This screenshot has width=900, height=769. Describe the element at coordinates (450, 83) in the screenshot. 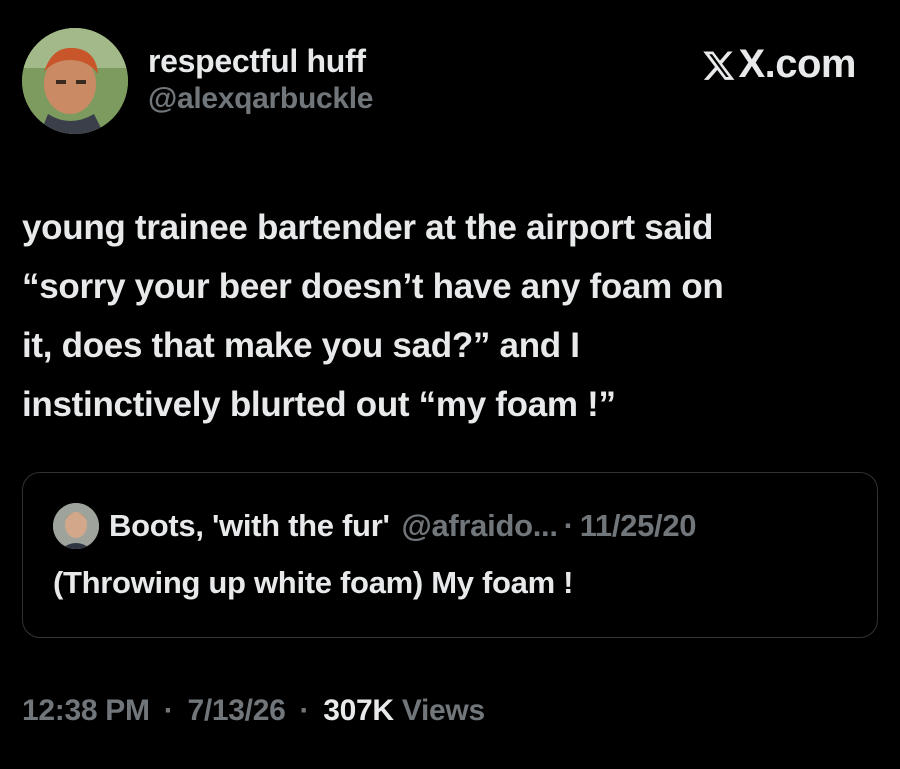

I see `tweet-header: respectful huff @alexqarbuckle X.com` at that location.